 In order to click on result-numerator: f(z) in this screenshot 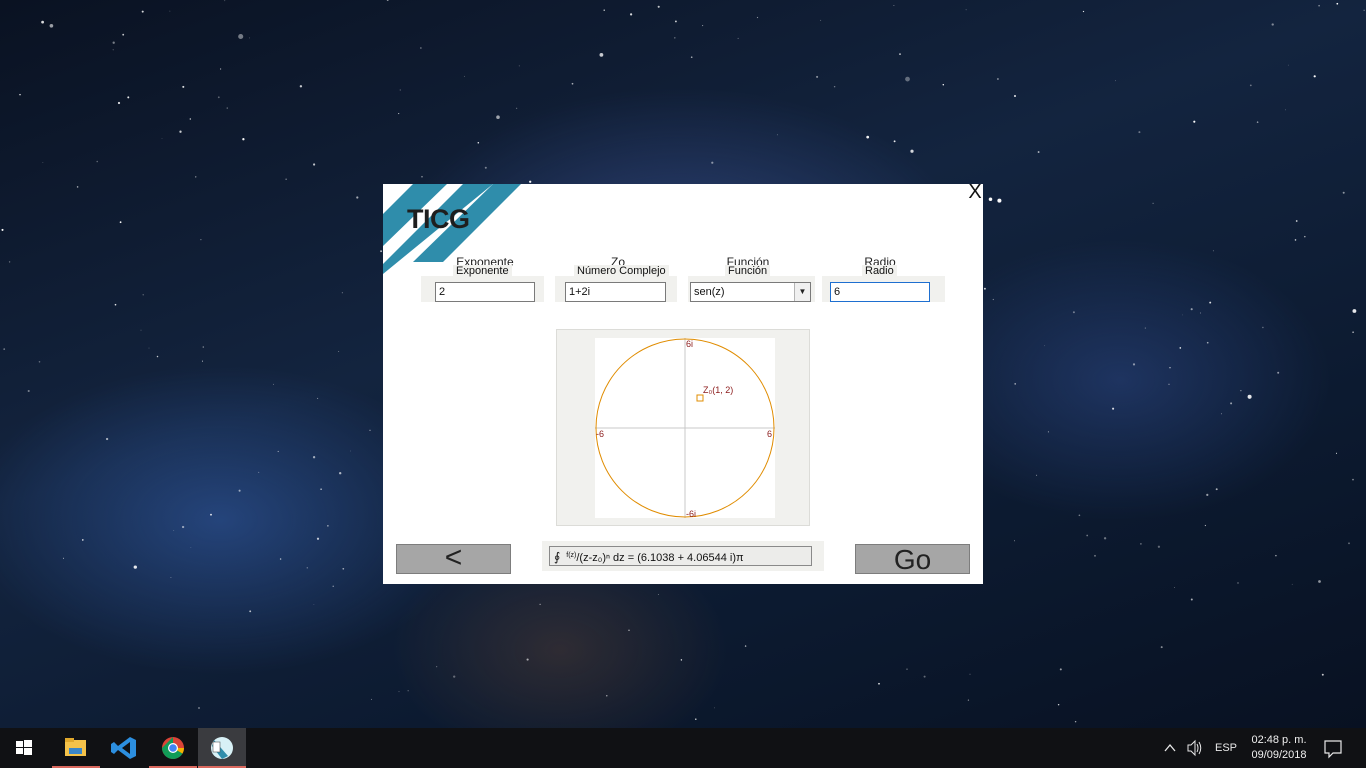, I will do `click(571, 555)`.